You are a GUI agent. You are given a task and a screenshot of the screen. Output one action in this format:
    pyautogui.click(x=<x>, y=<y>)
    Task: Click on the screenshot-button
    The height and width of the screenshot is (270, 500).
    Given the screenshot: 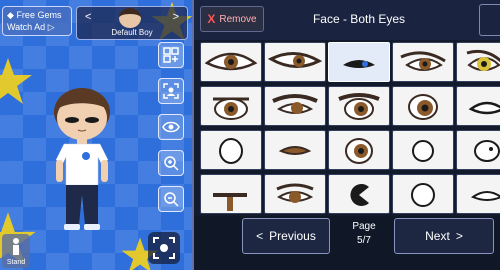 What is the action you would take?
    pyautogui.click(x=164, y=248)
    